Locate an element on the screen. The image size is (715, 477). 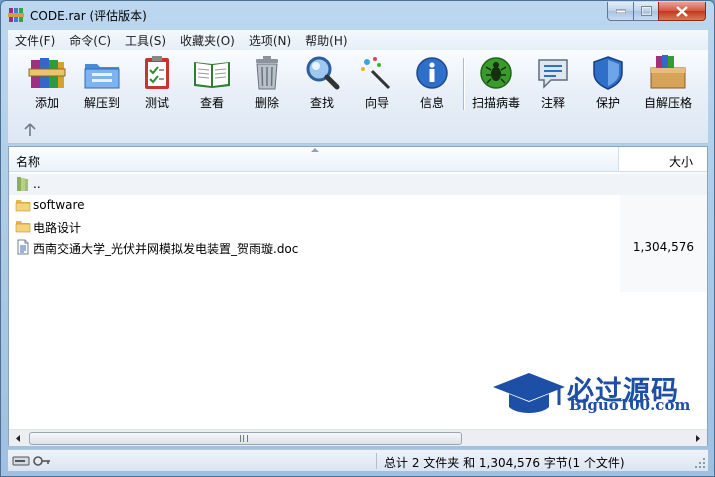
close-icon is located at coordinates (682, 11).